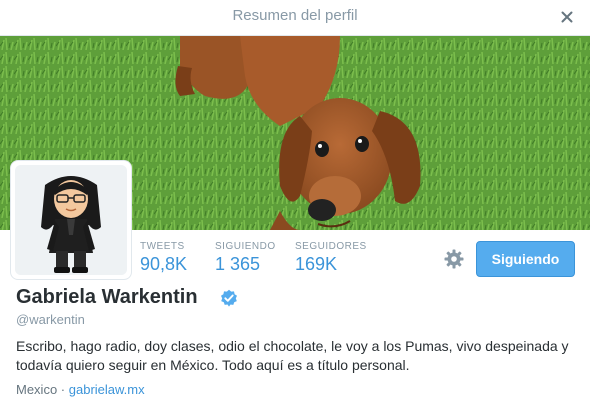  Describe the element at coordinates (162, 246) in the screenshot. I see `stat-tweets-label: TWEETS` at that location.